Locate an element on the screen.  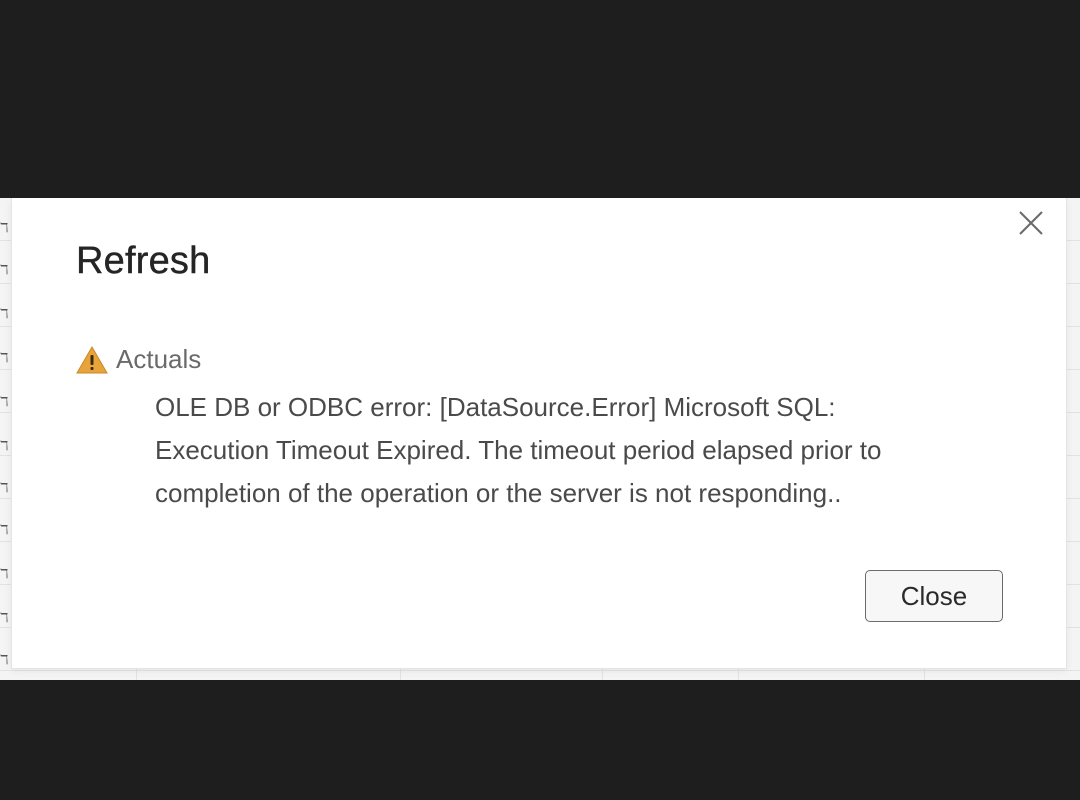
error-header: Actuals is located at coordinates (138, 359).